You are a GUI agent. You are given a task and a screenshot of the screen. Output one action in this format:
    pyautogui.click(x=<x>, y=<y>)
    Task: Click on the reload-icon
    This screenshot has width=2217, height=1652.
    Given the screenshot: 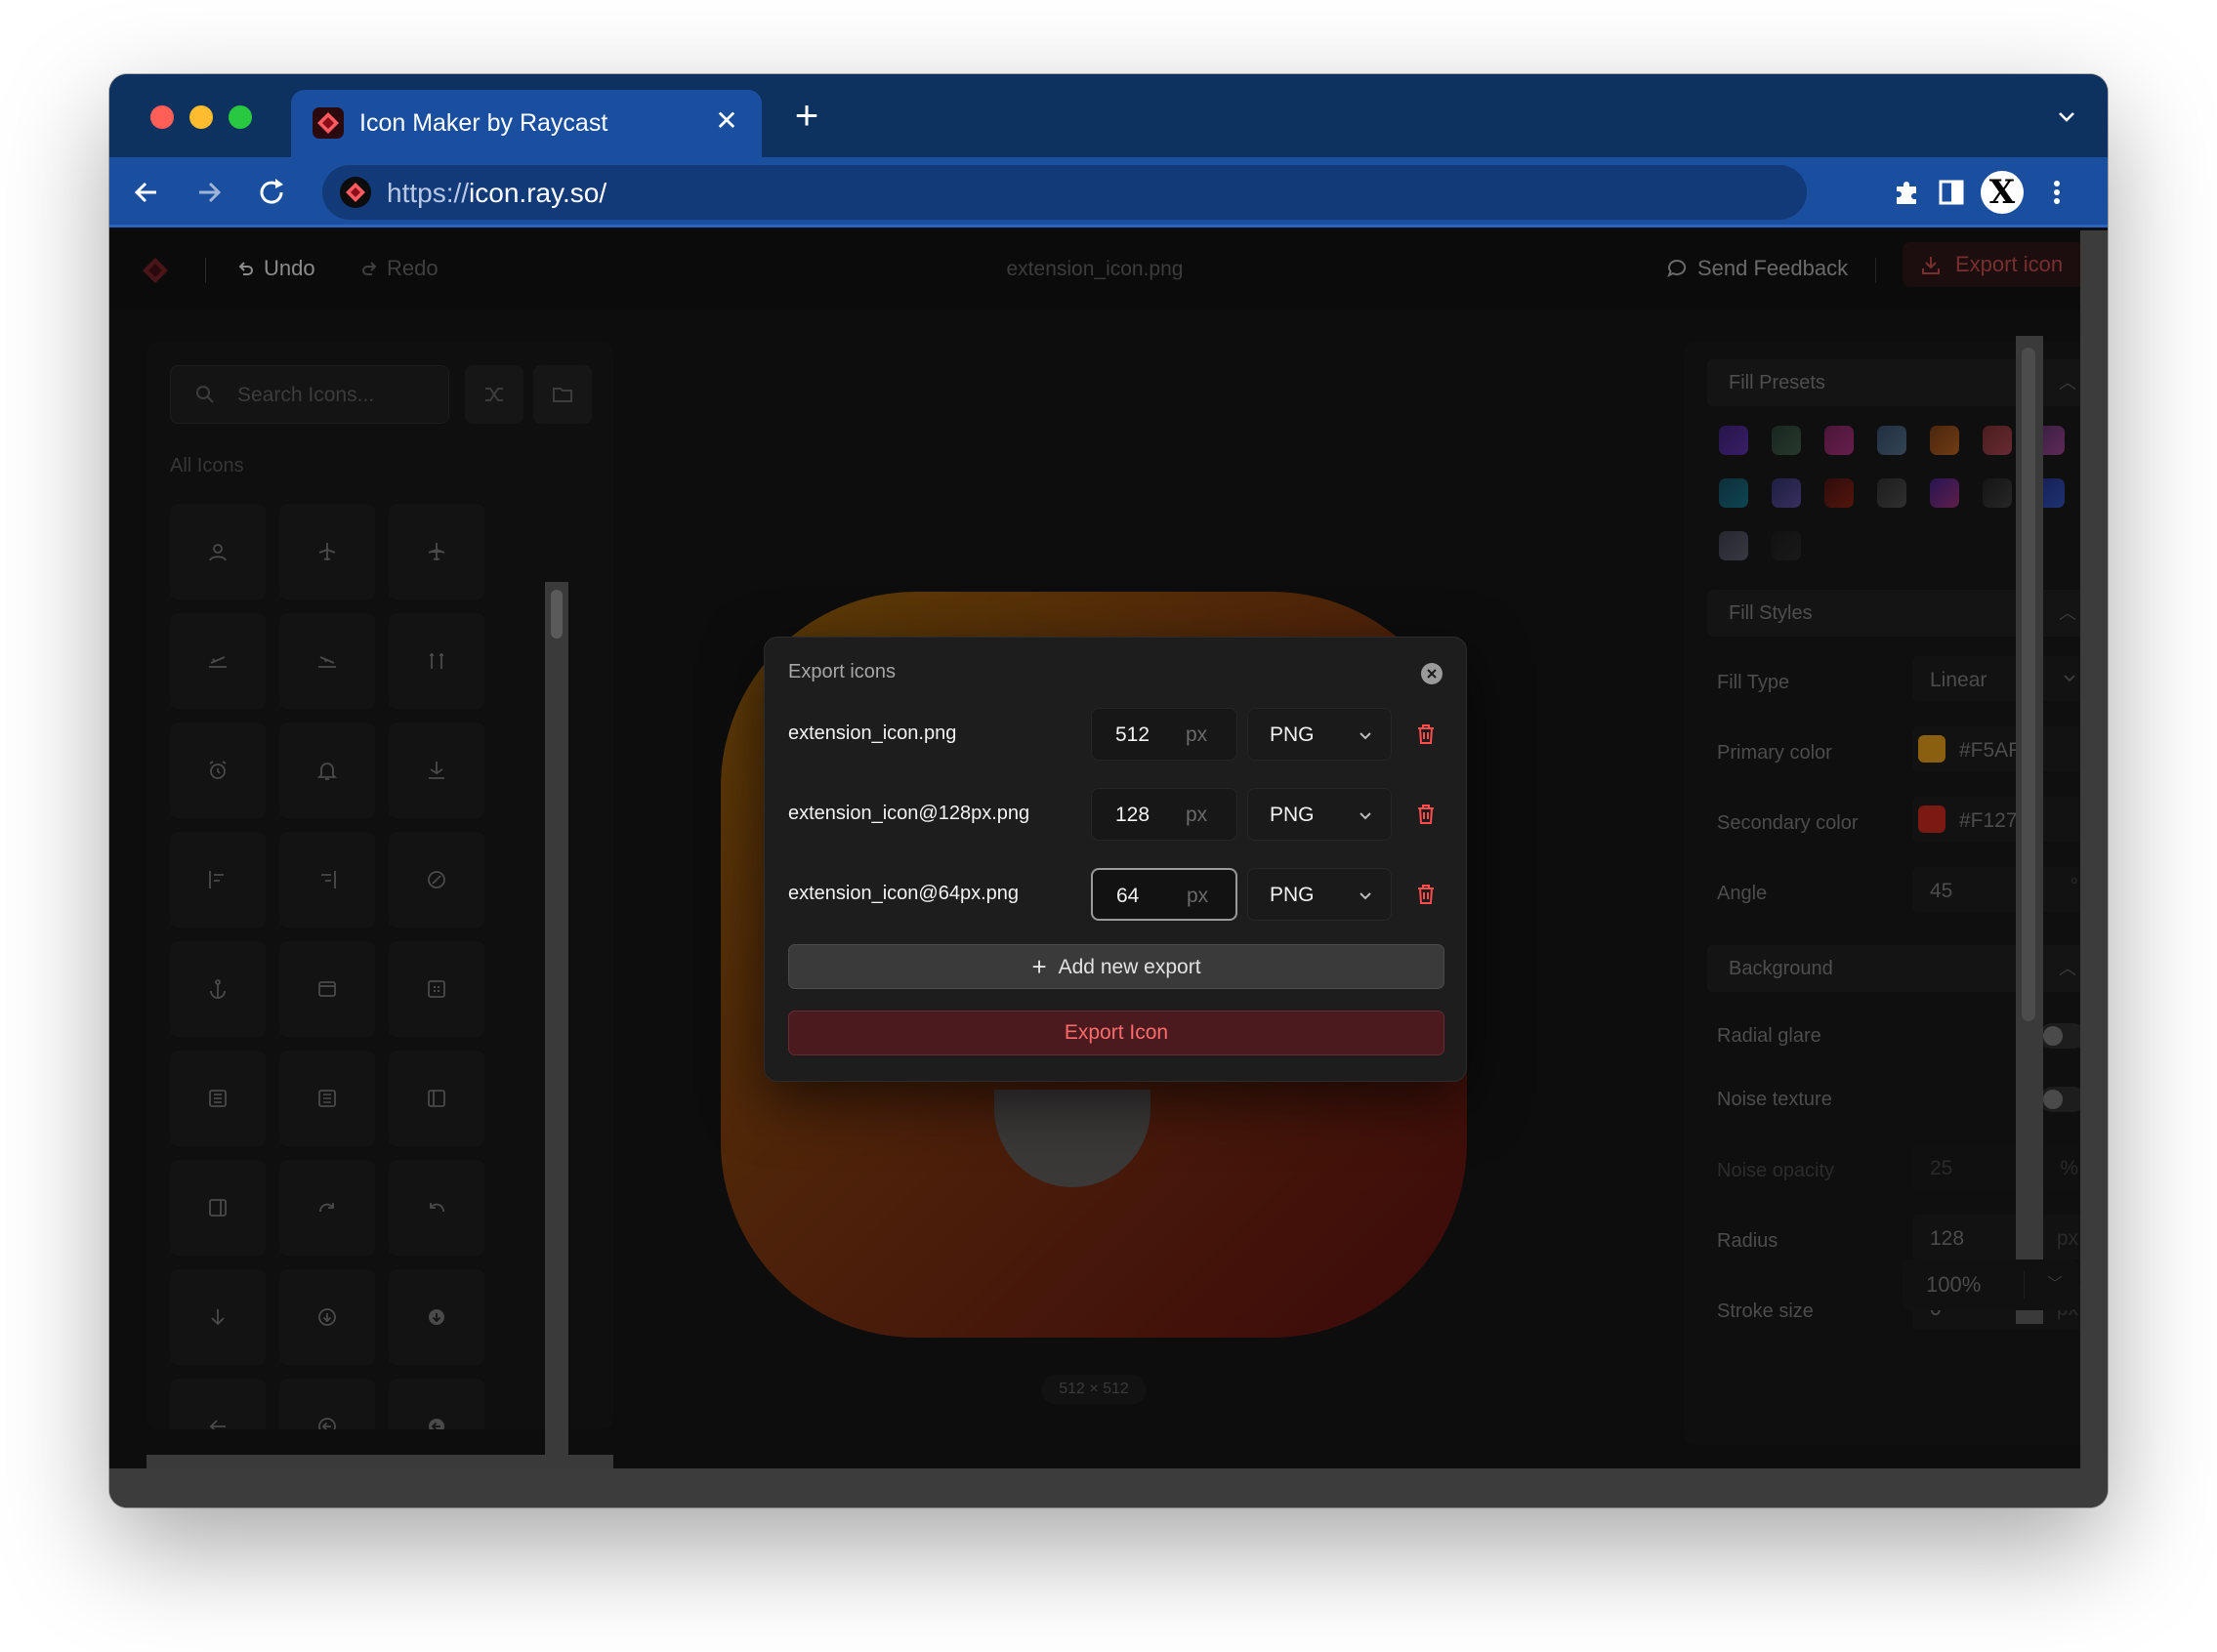 What is the action you would take?
    pyautogui.click(x=271, y=192)
    